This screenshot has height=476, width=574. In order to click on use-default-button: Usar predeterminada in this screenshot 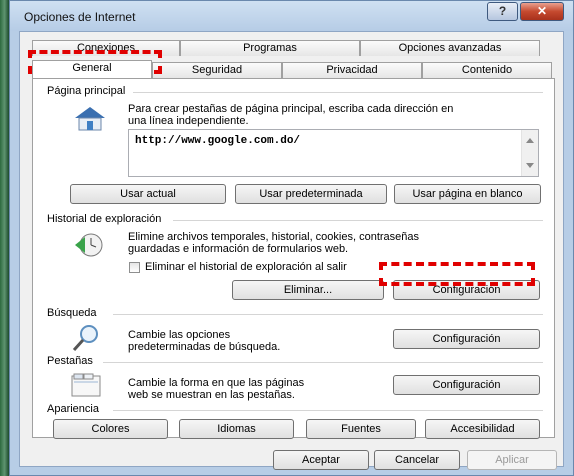, I will do `click(311, 194)`.